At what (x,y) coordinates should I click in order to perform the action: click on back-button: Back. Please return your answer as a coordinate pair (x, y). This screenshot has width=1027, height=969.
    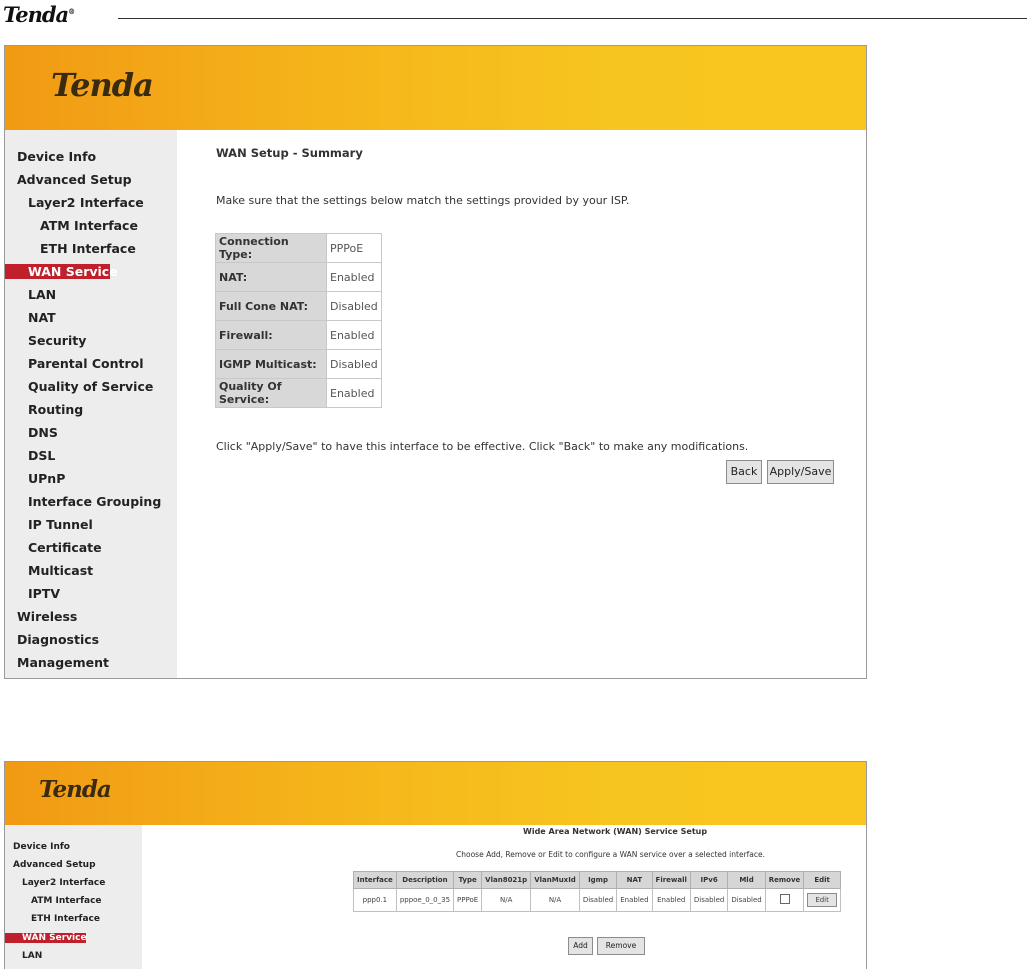
    Looking at the image, I should click on (744, 472).